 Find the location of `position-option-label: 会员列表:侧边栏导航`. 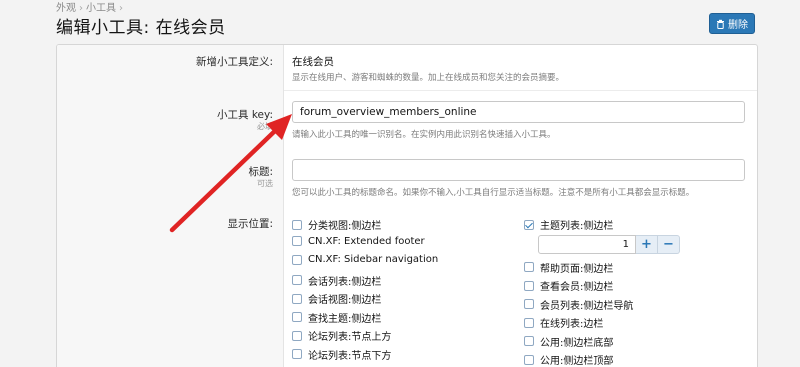

position-option-label: 会员列表:侧边栏导航 is located at coordinates (587, 306).